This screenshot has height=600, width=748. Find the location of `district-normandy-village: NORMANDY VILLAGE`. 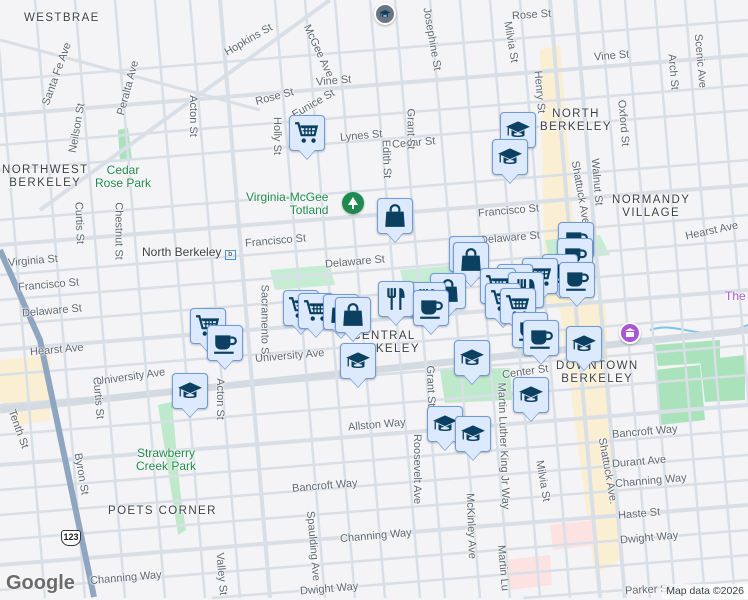

district-normandy-village: NORMANDY VILLAGE is located at coordinates (651, 207).